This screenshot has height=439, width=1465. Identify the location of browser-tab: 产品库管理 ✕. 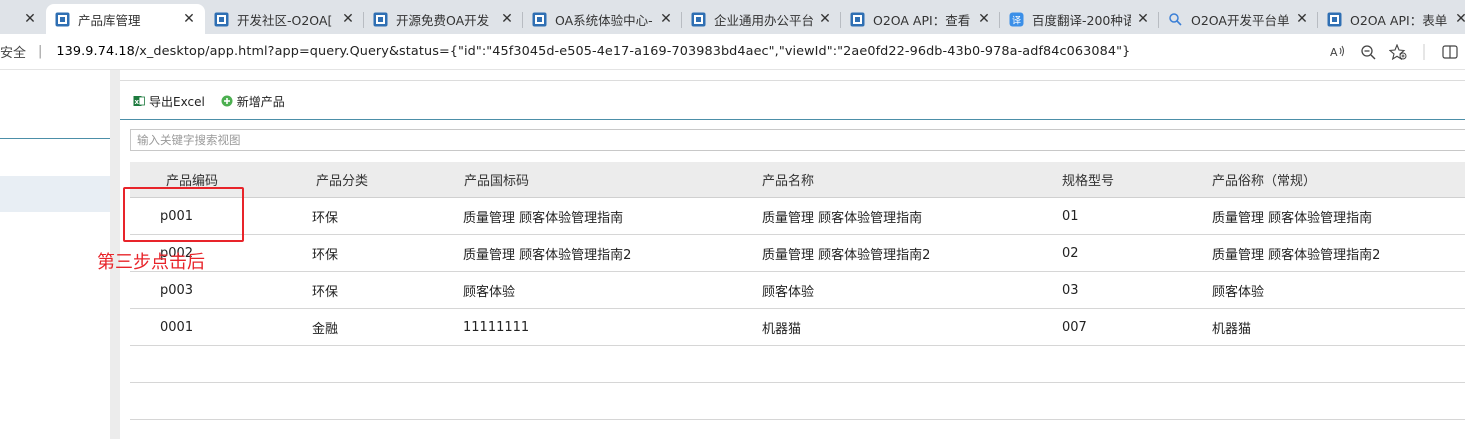
(125, 19).